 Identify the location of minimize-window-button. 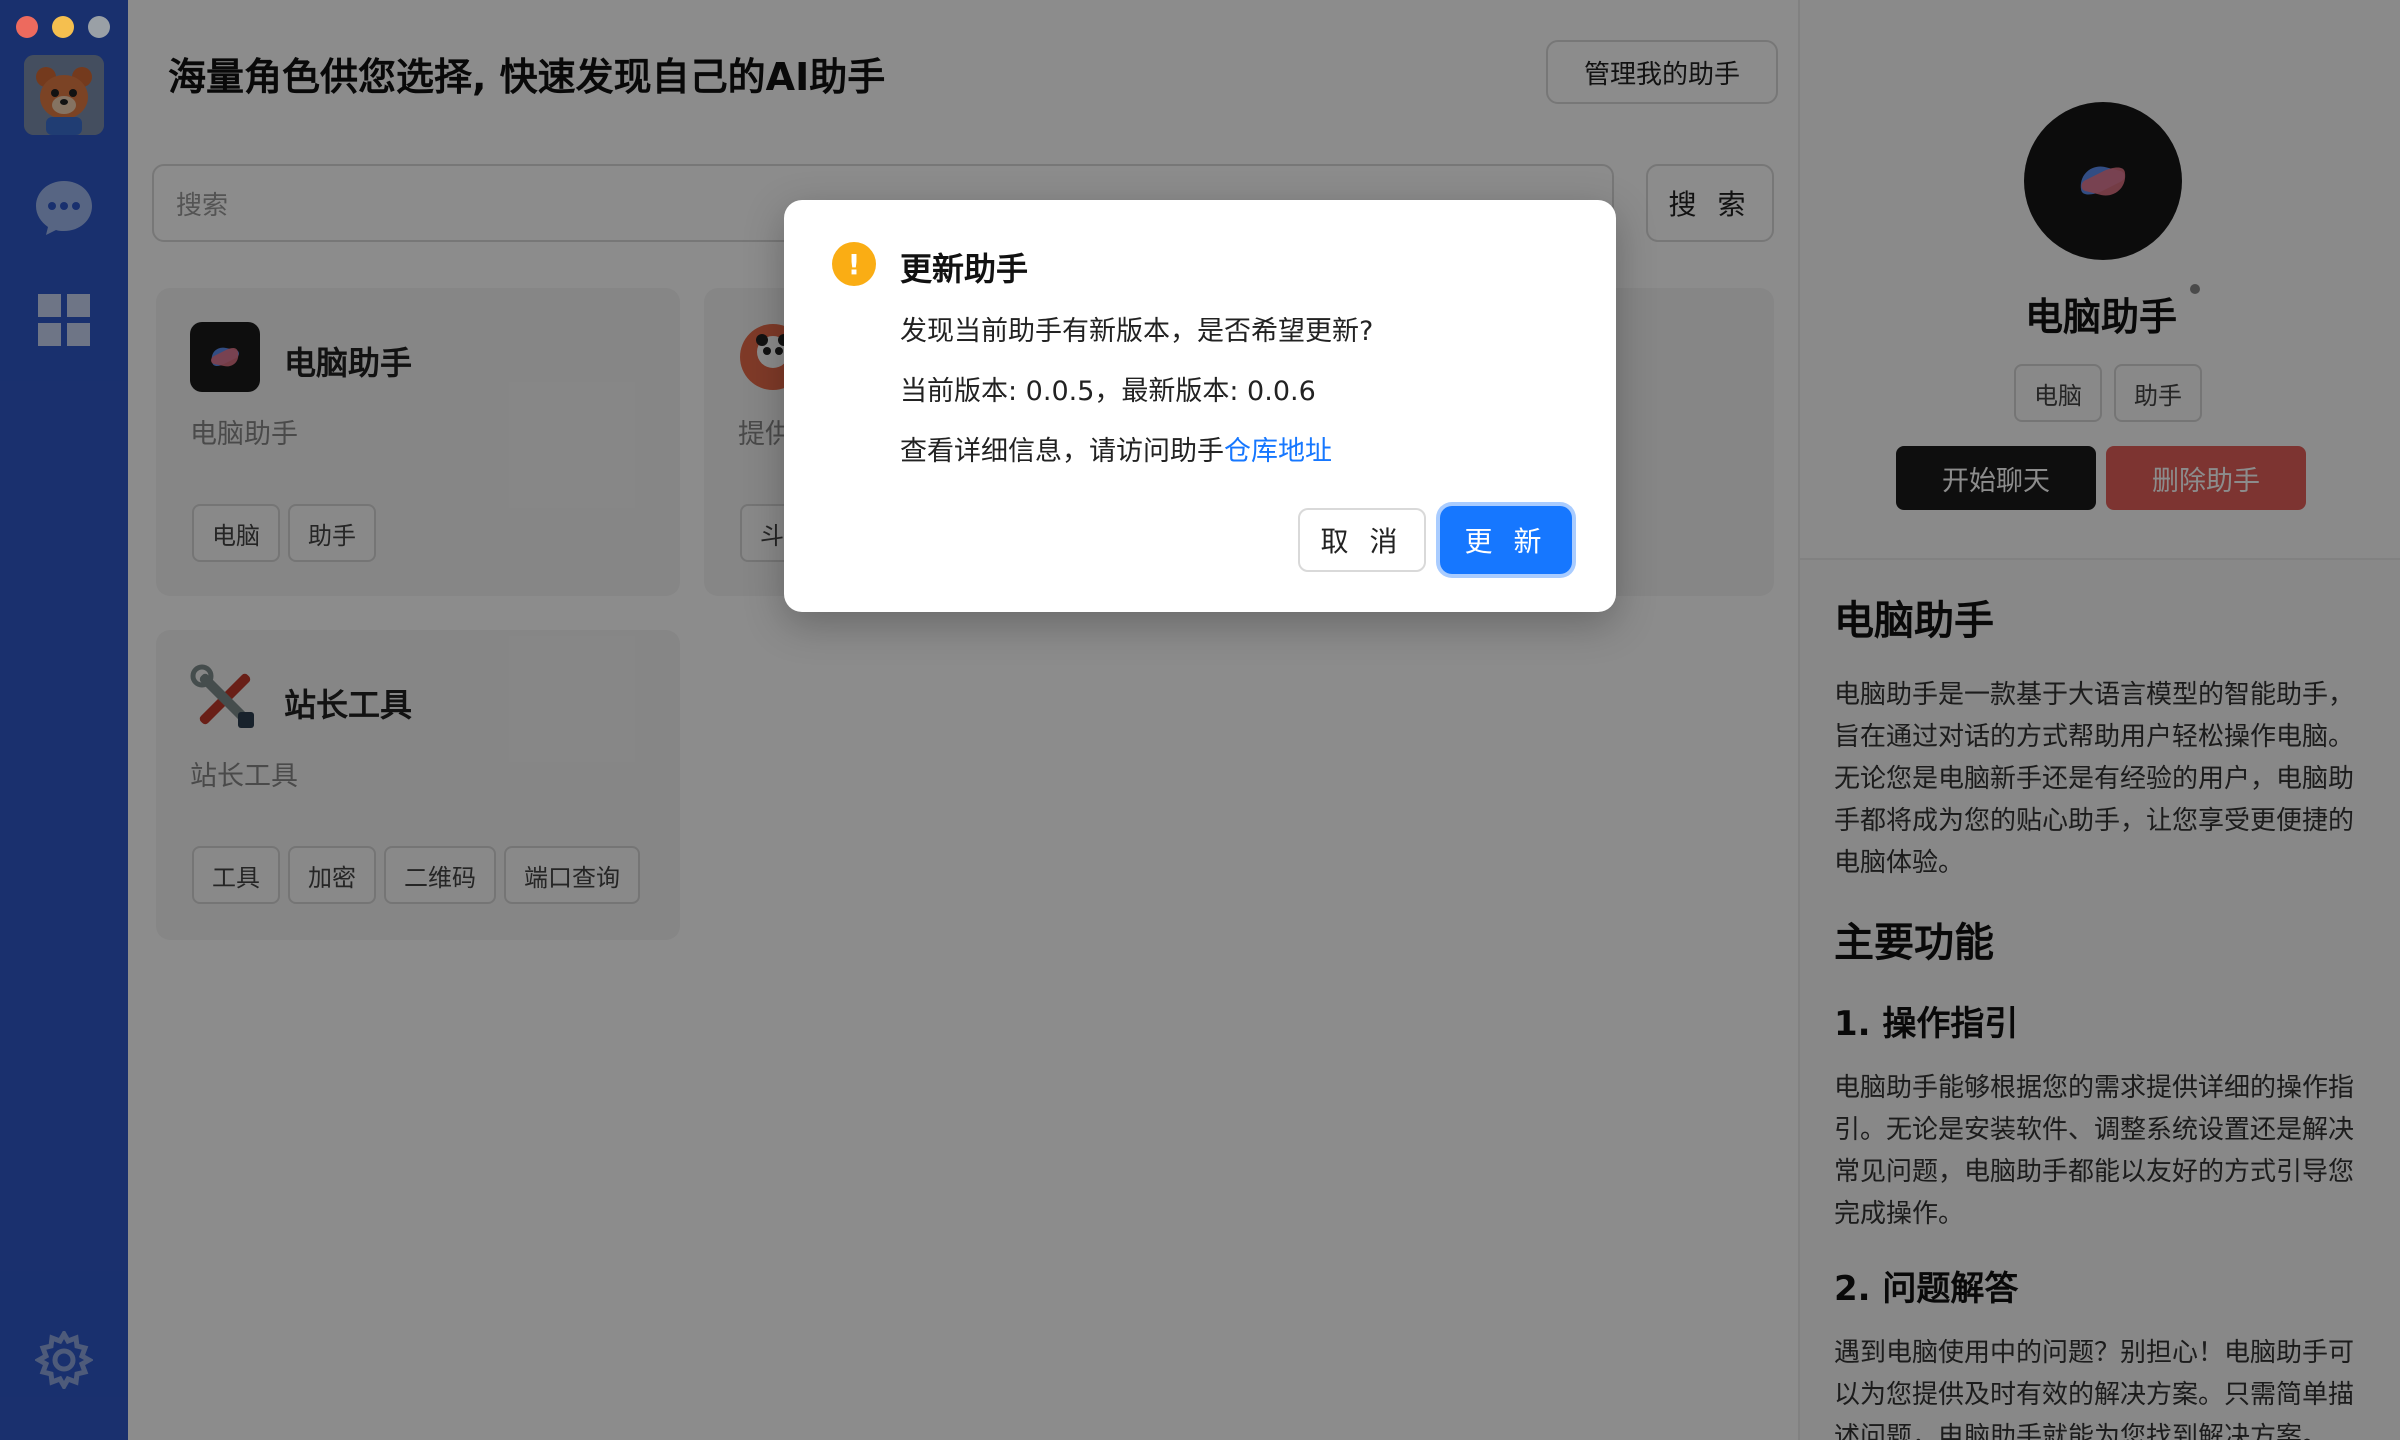
(63, 27).